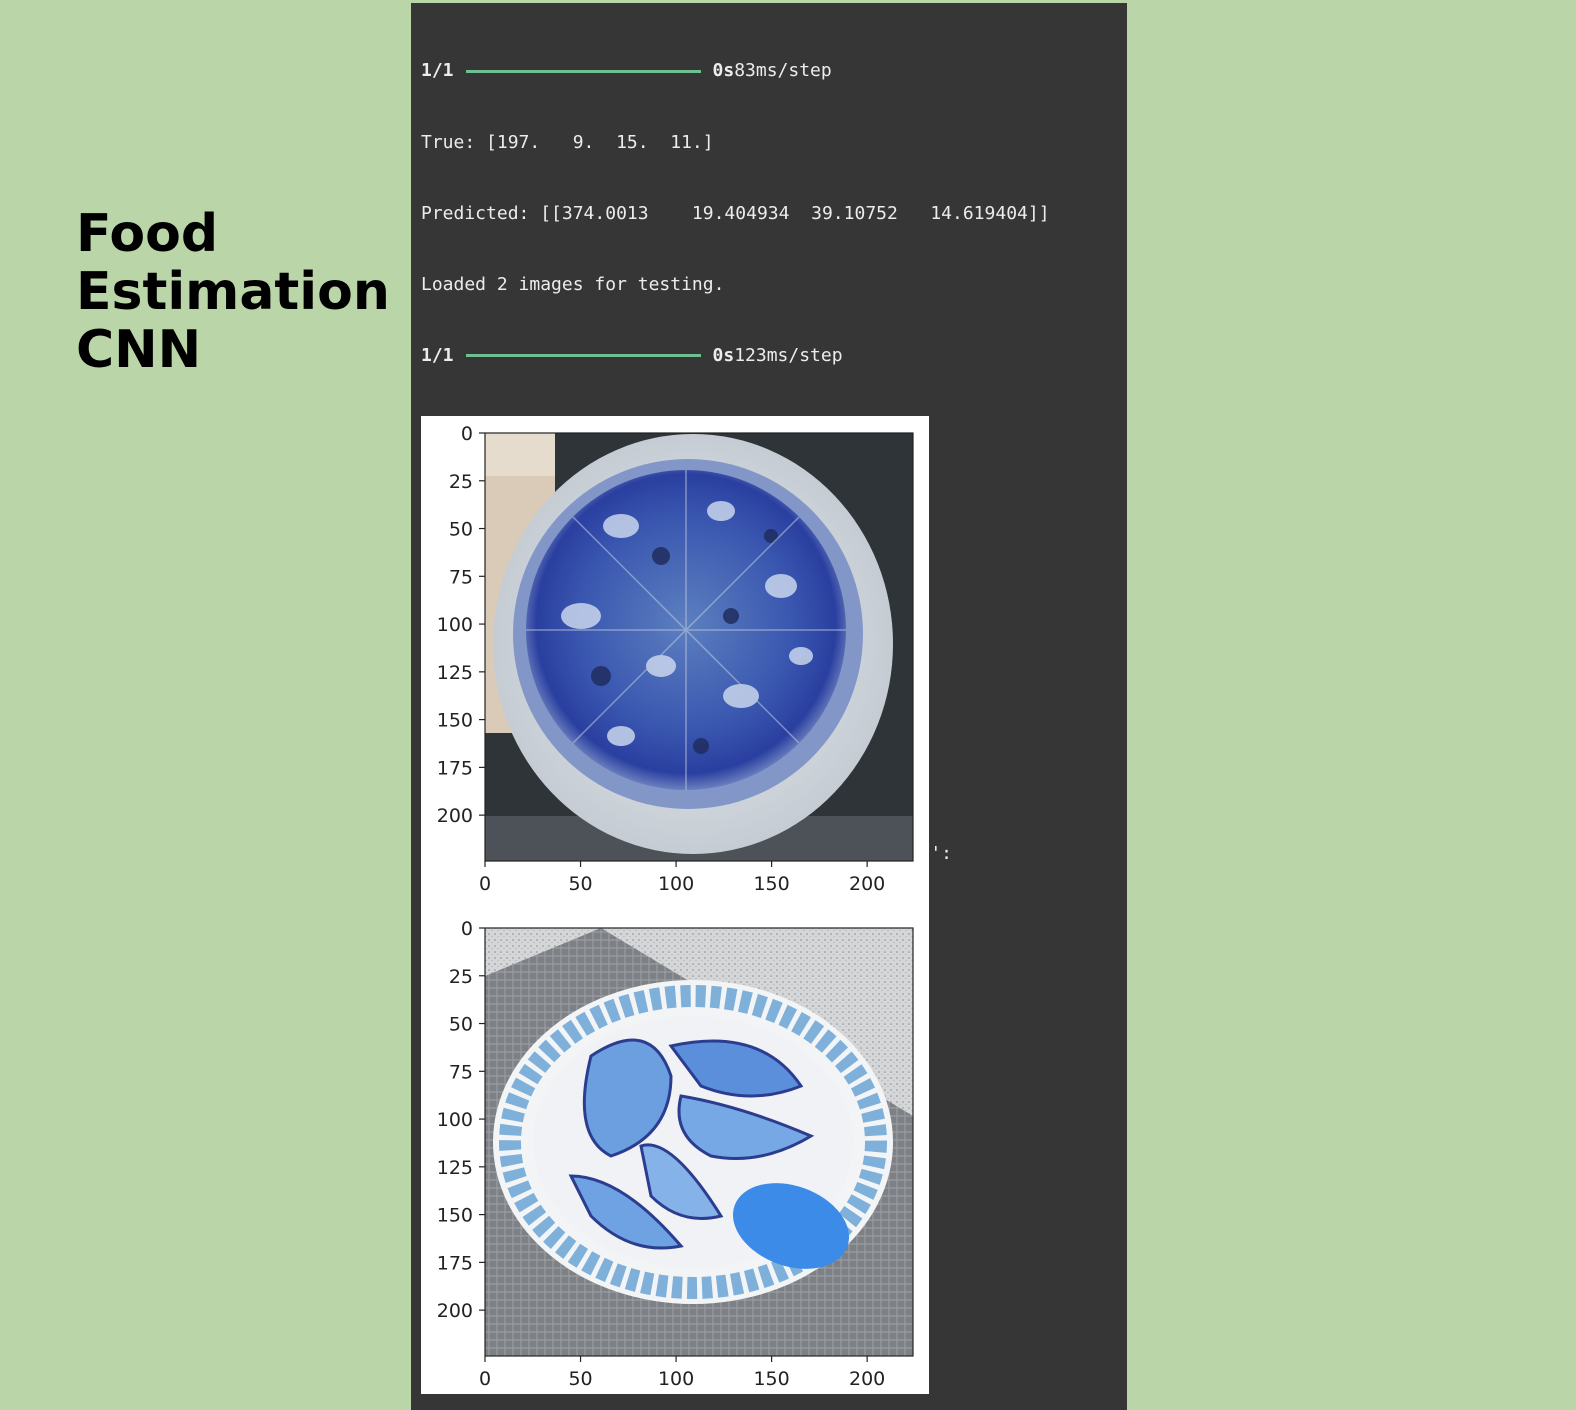 This screenshot has width=1576, height=1410. I want to click on title-line-2: Estimation, so click(233, 292).